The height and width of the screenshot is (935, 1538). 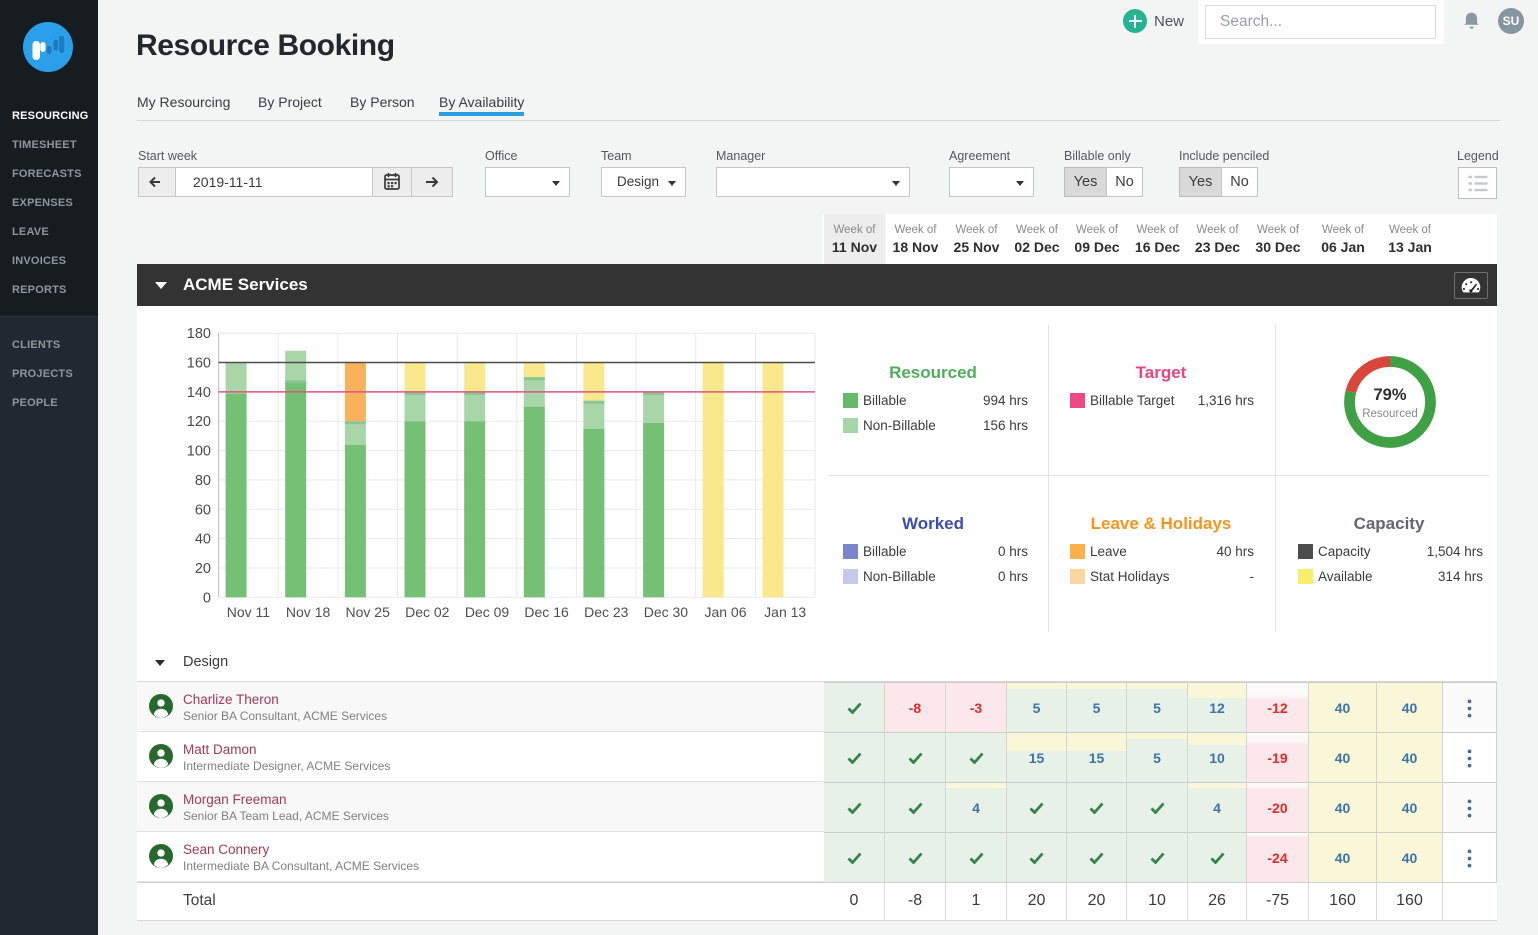 What do you see at coordinates (203, 540) in the screenshot?
I see `svg-text: 40` at bounding box center [203, 540].